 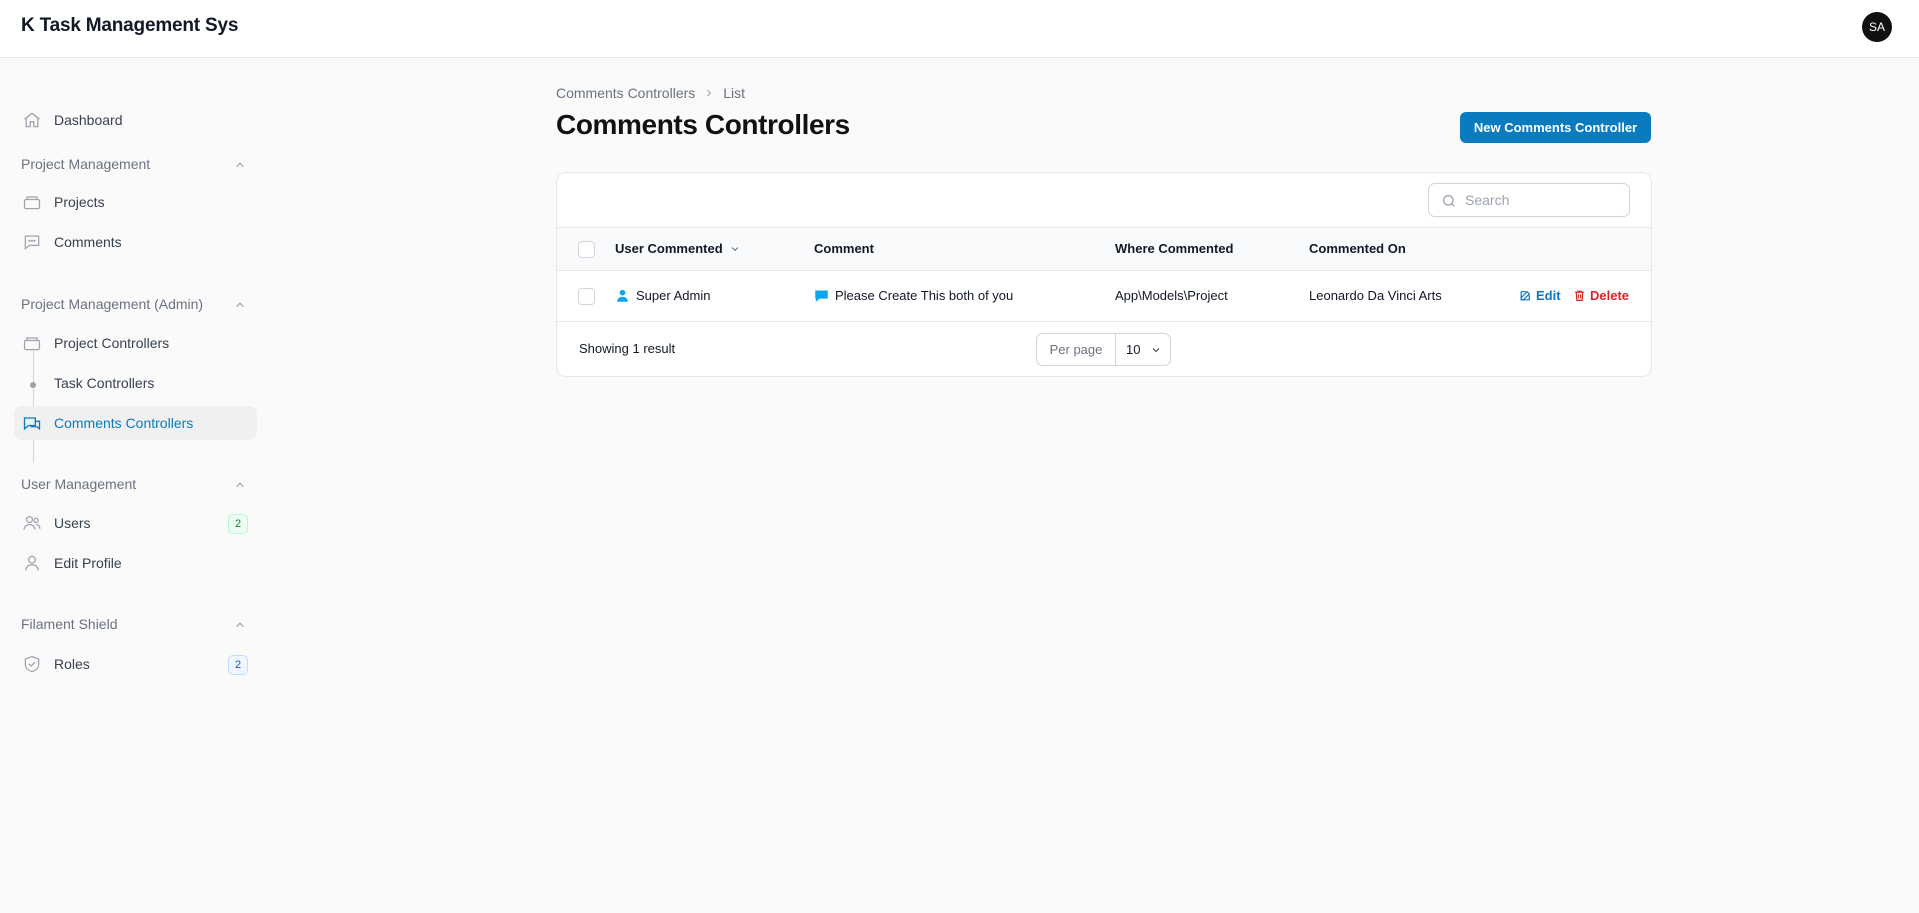 What do you see at coordinates (1171, 295) in the screenshot?
I see `cell-where-commented: App\Models\Project` at bounding box center [1171, 295].